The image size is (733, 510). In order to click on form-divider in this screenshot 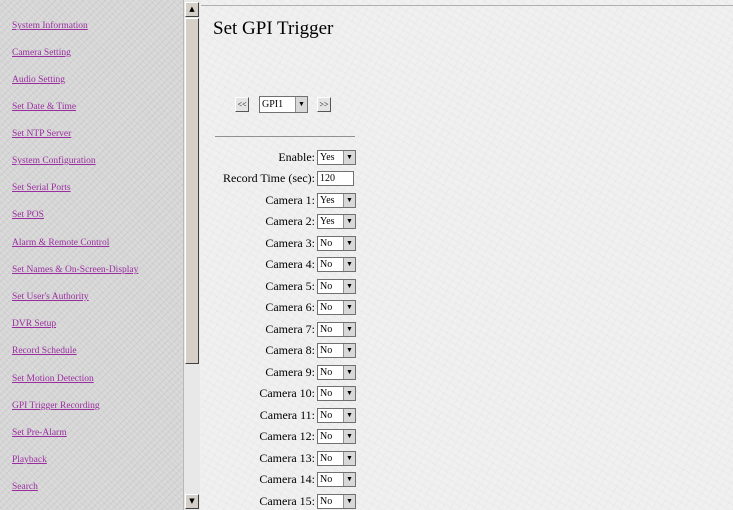, I will do `click(285, 136)`.